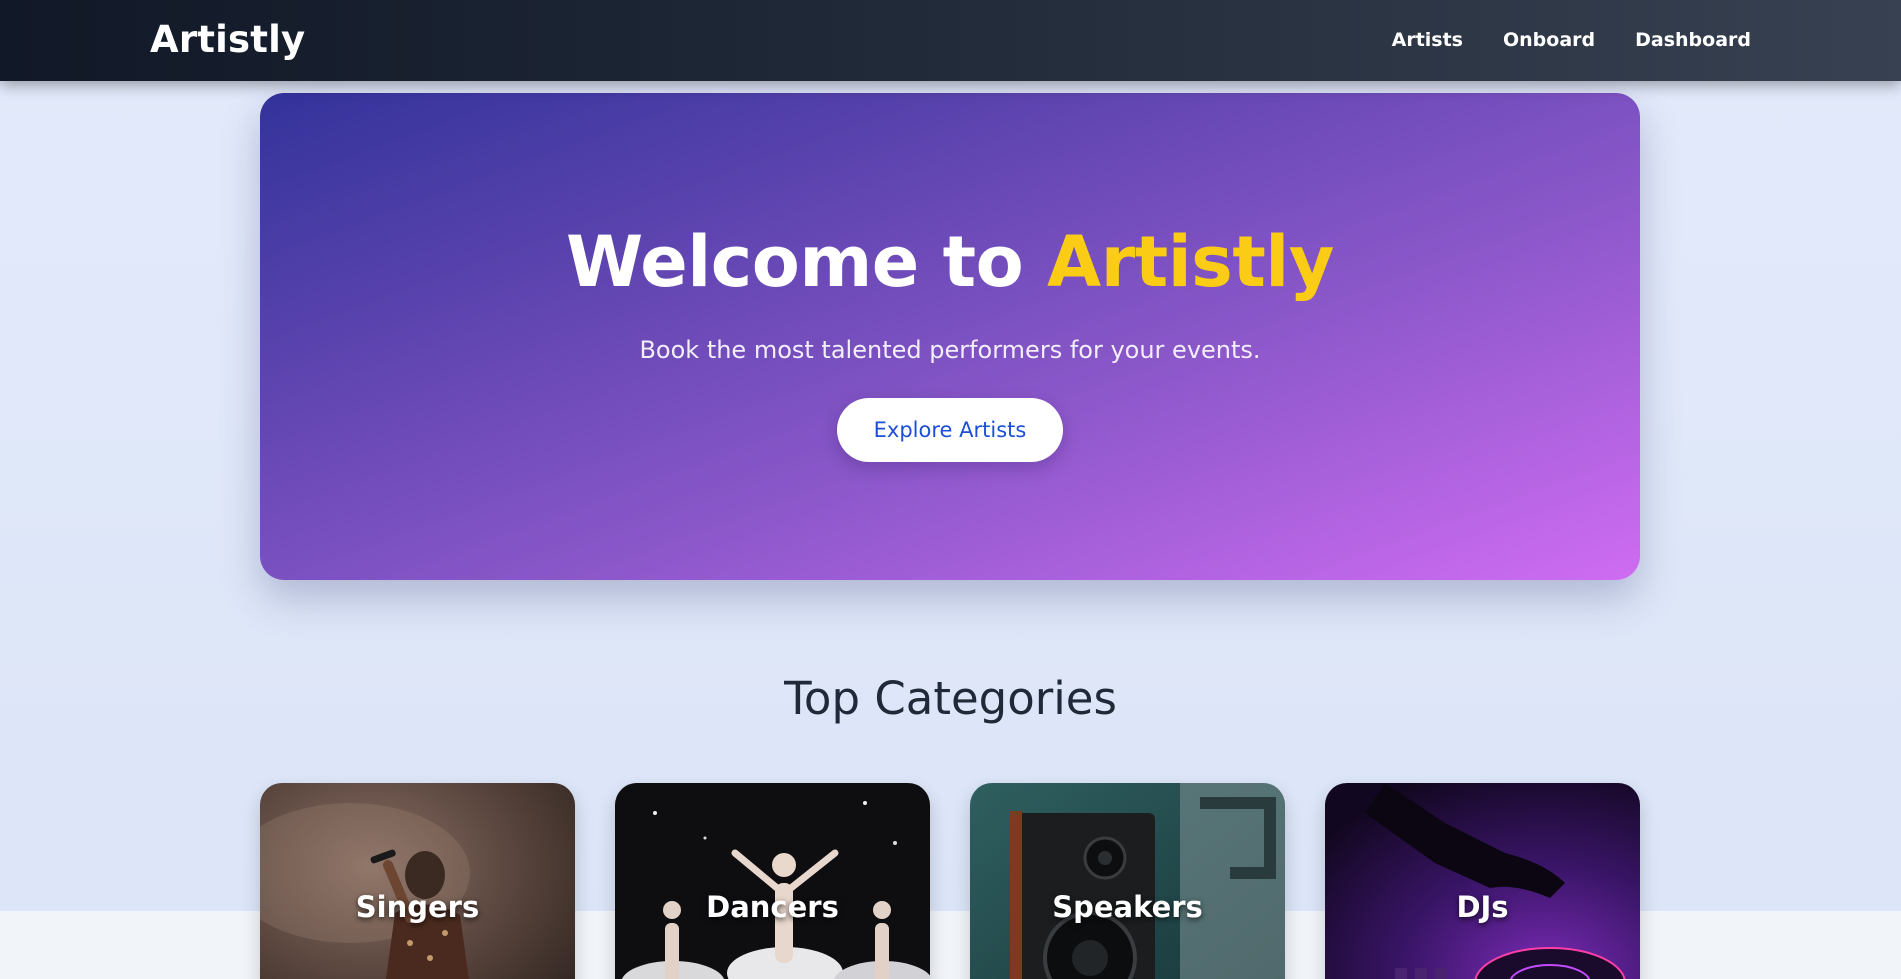 Image resolution: width=1901 pixels, height=979 pixels. What do you see at coordinates (227, 39) in the screenshot?
I see `brand-logo: Artistly` at bounding box center [227, 39].